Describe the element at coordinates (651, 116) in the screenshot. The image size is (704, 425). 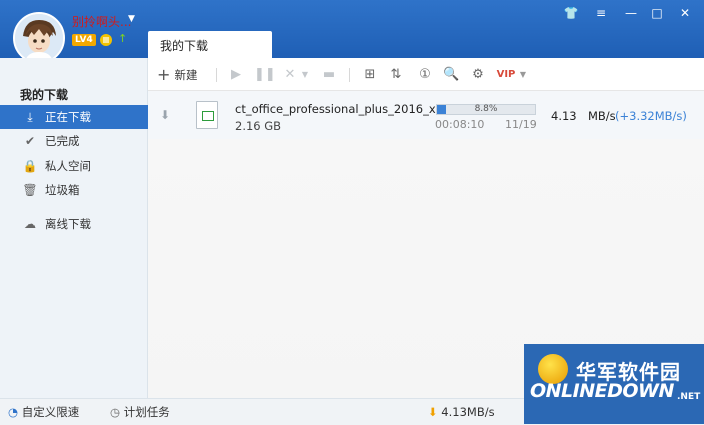
I see `speed-bonus: (+3.32MB/s)` at that location.